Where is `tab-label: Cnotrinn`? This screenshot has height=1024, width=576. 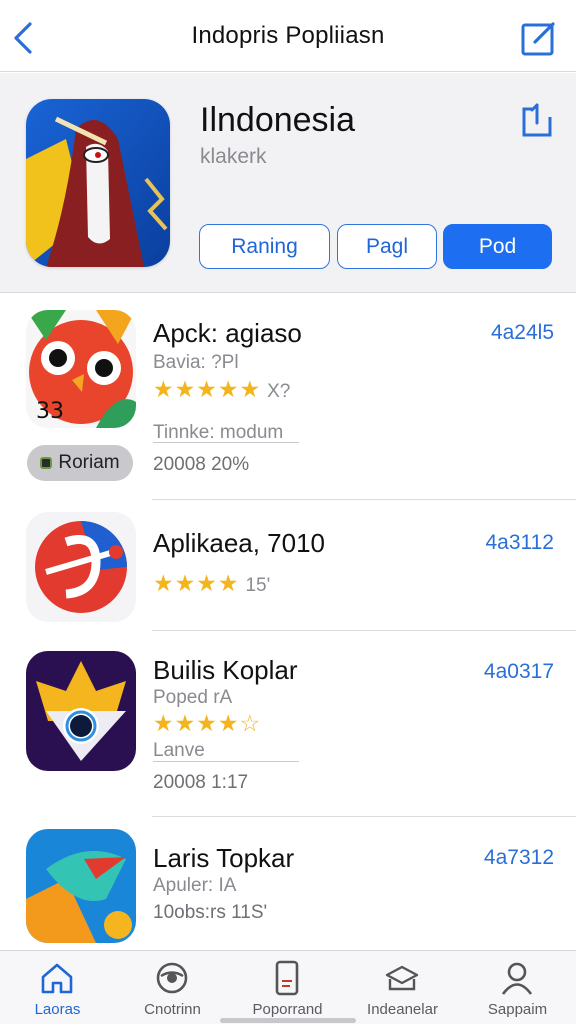 tab-label: Cnotrinn is located at coordinates (172, 1009).